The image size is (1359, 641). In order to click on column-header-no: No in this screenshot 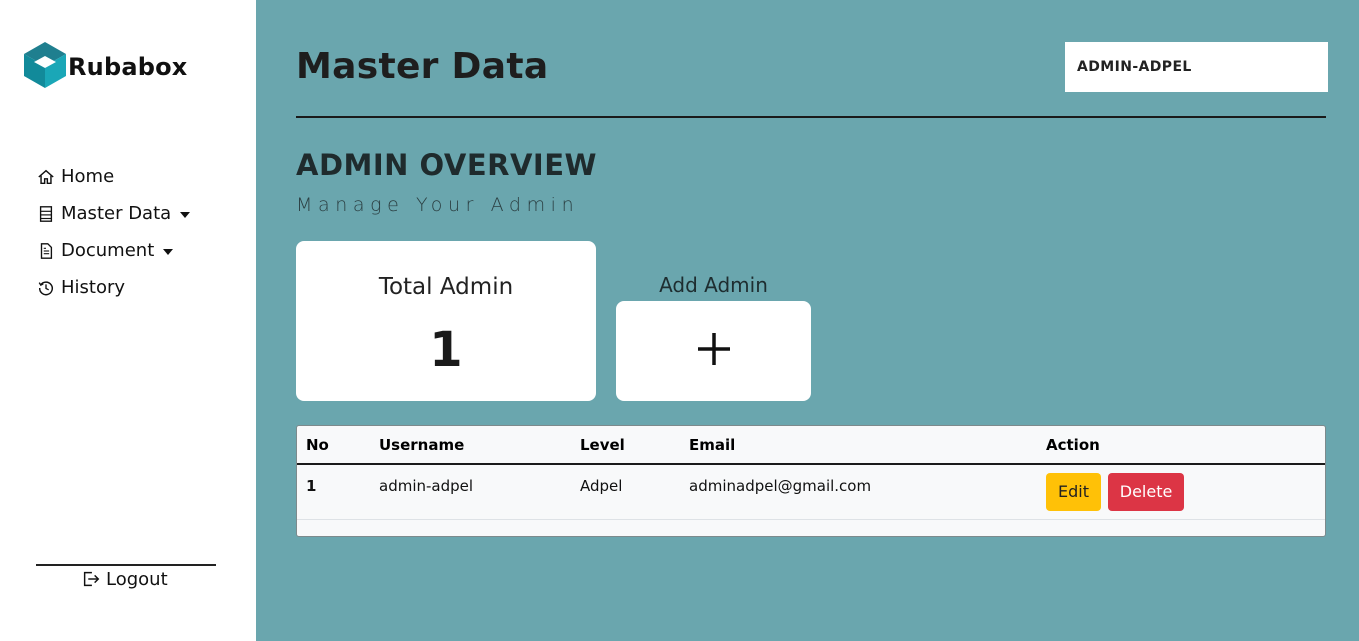, I will do `click(317, 444)`.